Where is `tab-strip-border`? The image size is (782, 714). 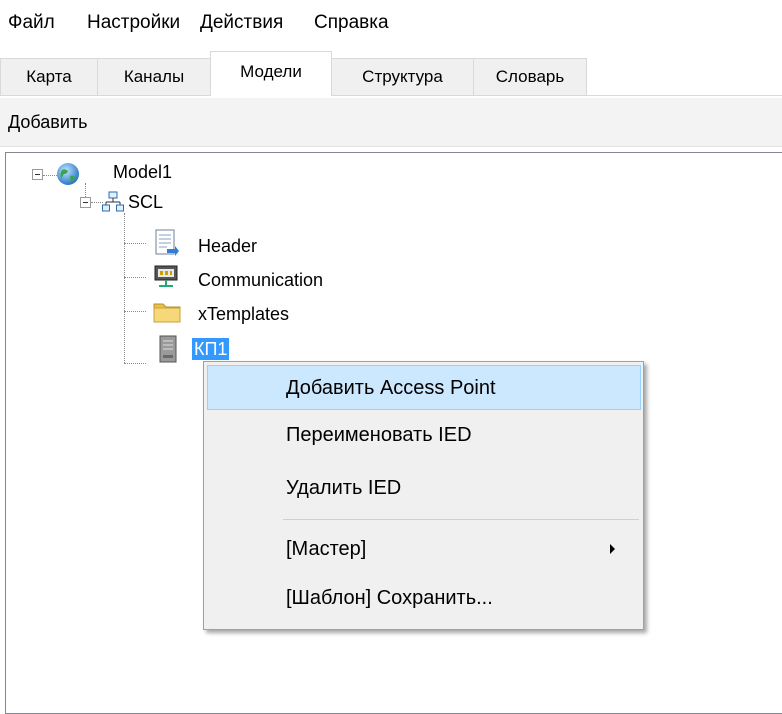 tab-strip-border is located at coordinates (391, 95).